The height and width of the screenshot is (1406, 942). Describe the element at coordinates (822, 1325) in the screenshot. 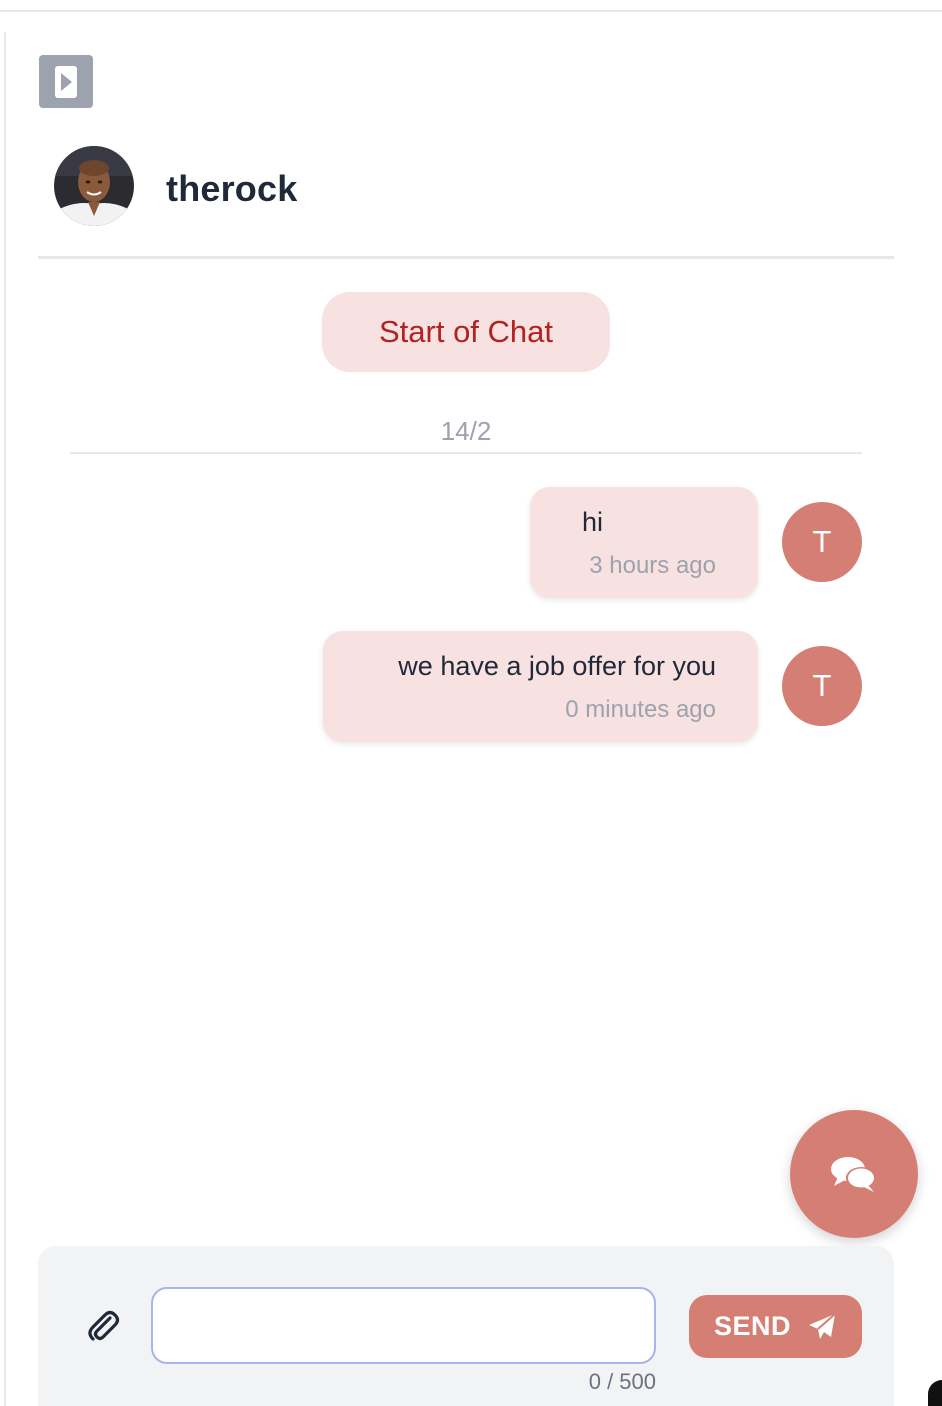

I see `paper-plane-icon` at that location.